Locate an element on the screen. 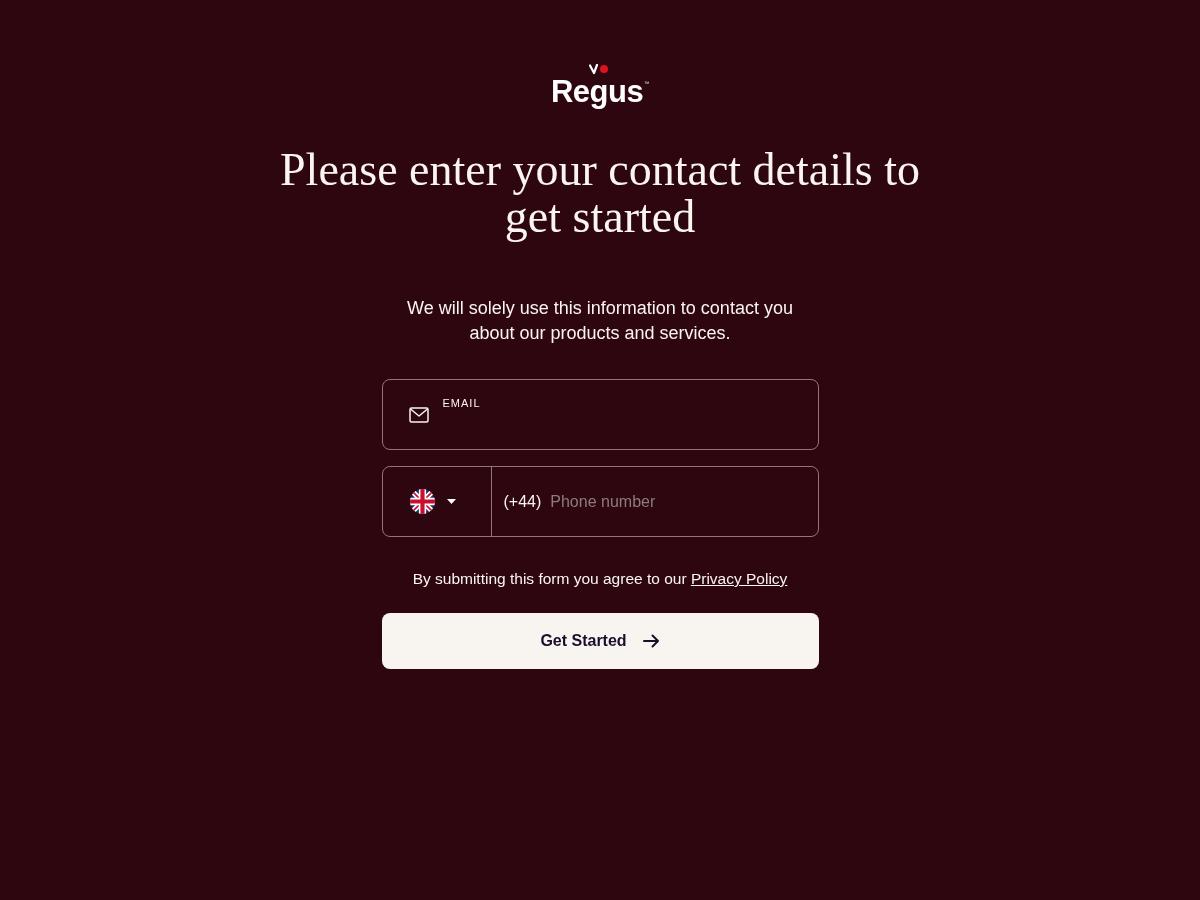  dial-code: (+44) is located at coordinates (522, 501).